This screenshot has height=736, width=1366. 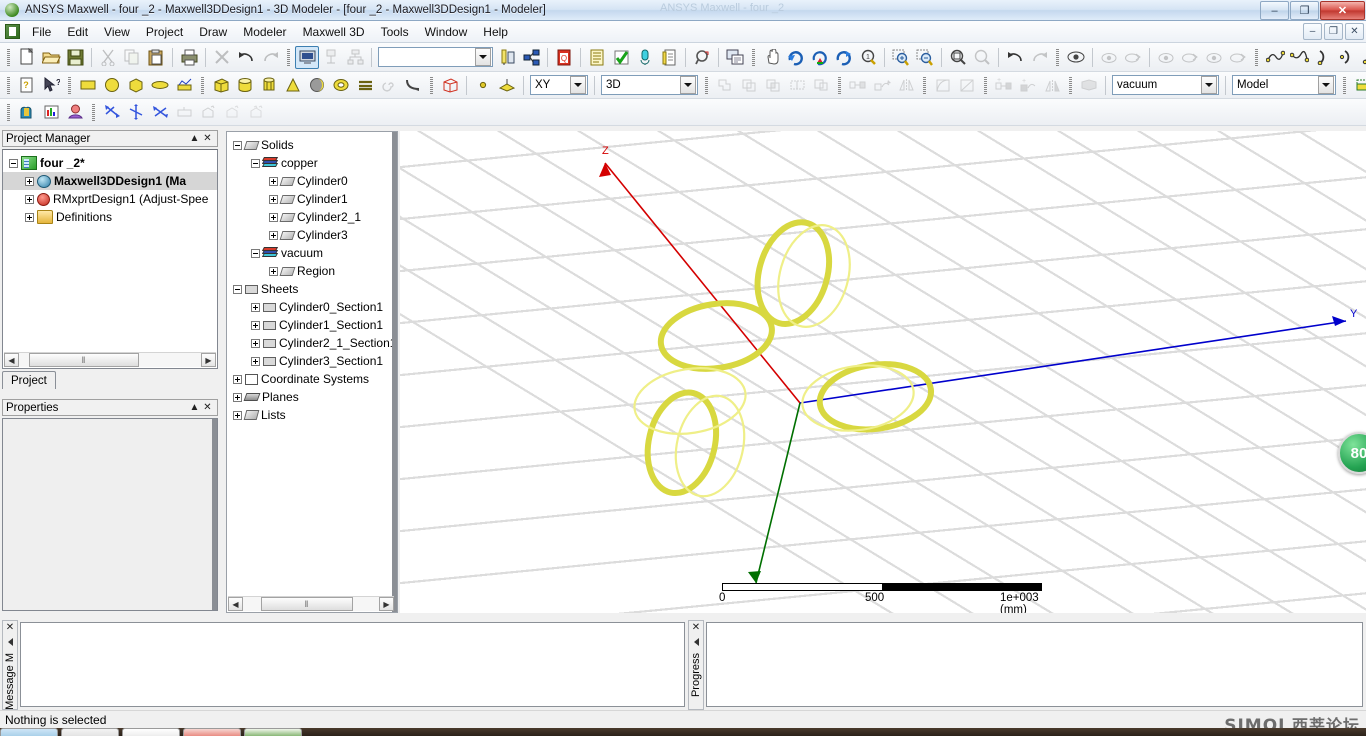 What do you see at coordinates (483, 85) in the screenshot?
I see `draw-point-icon` at bounding box center [483, 85].